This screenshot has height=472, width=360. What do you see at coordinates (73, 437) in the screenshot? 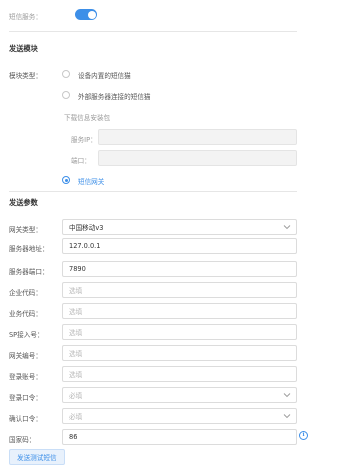
I see `country-code-value: 86` at bounding box center [73, 437].